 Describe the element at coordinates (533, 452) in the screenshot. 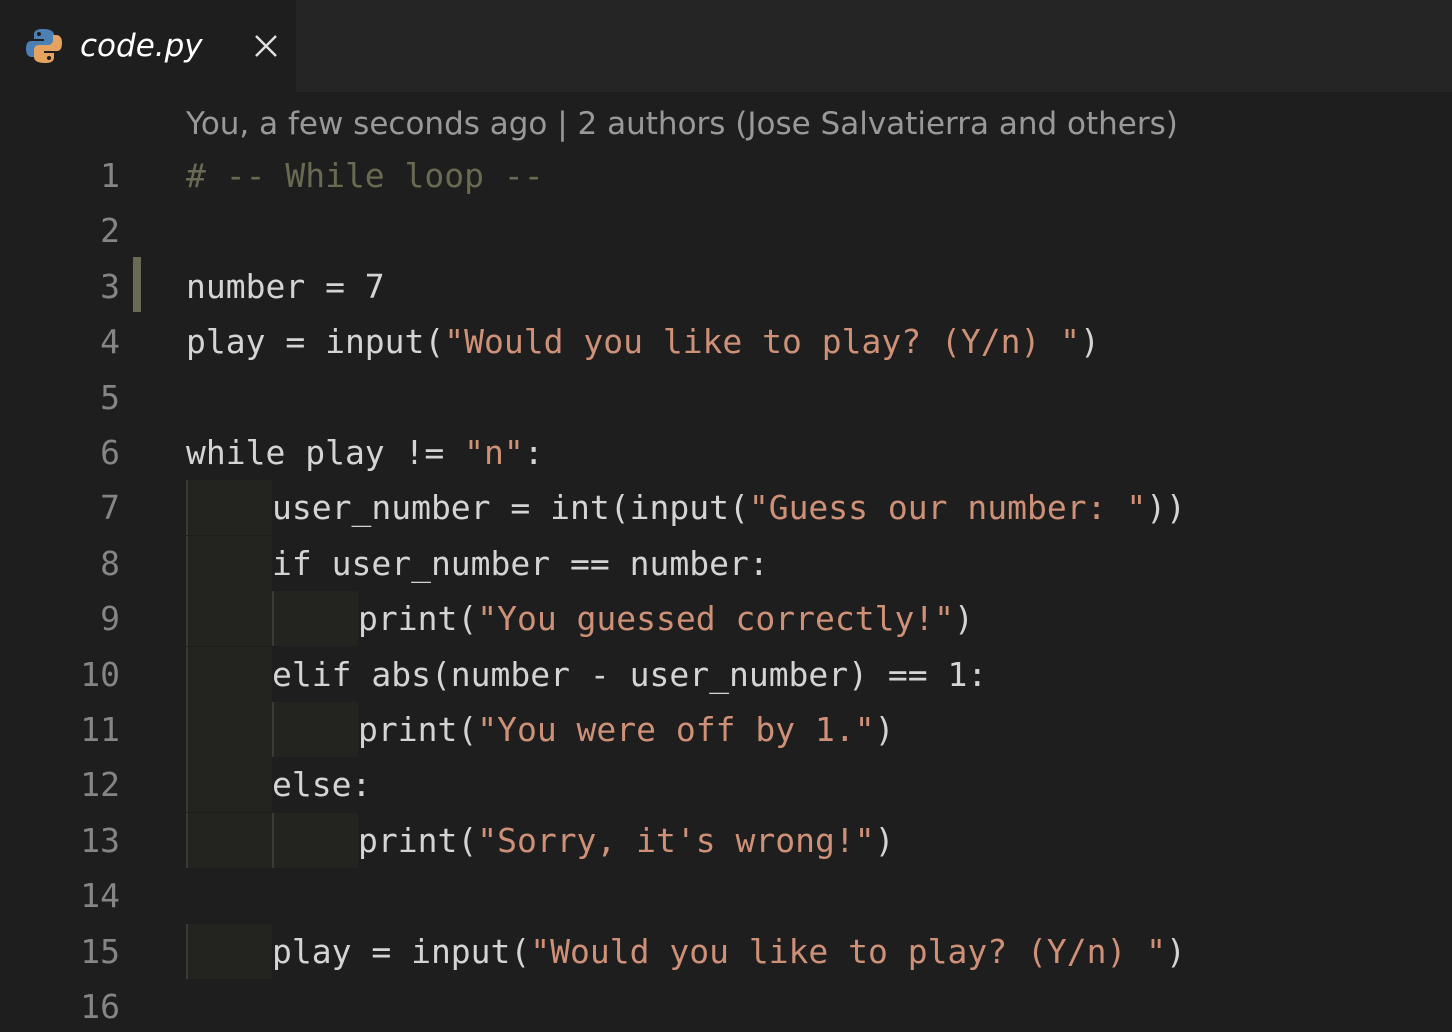

I see `token-default: :` at that location.